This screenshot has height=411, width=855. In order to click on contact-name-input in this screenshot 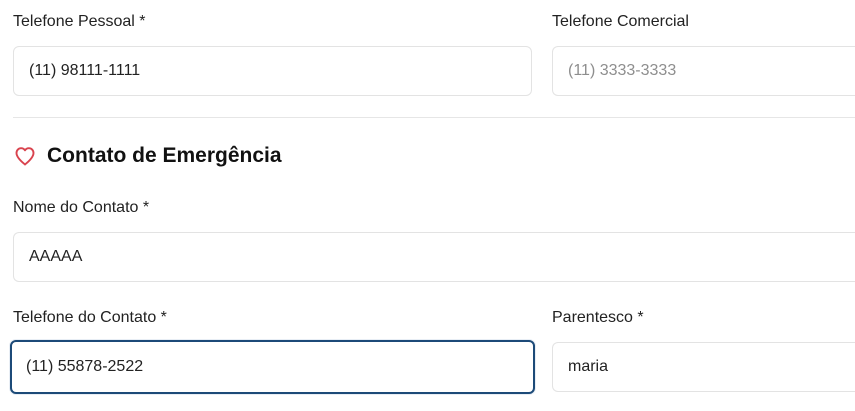, I will do `click(434, 257)`.